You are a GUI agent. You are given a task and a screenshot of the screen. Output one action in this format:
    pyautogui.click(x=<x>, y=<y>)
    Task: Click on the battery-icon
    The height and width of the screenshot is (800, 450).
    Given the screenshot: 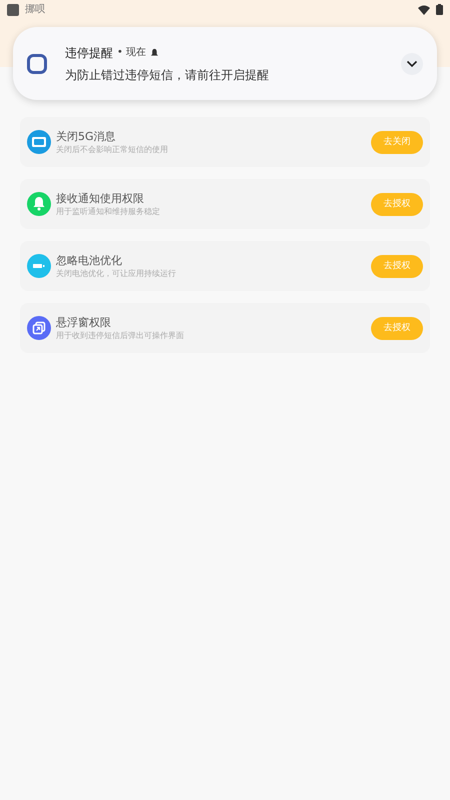 What is the action you would take?
    pyautogui.click(x=39, y=266)
    